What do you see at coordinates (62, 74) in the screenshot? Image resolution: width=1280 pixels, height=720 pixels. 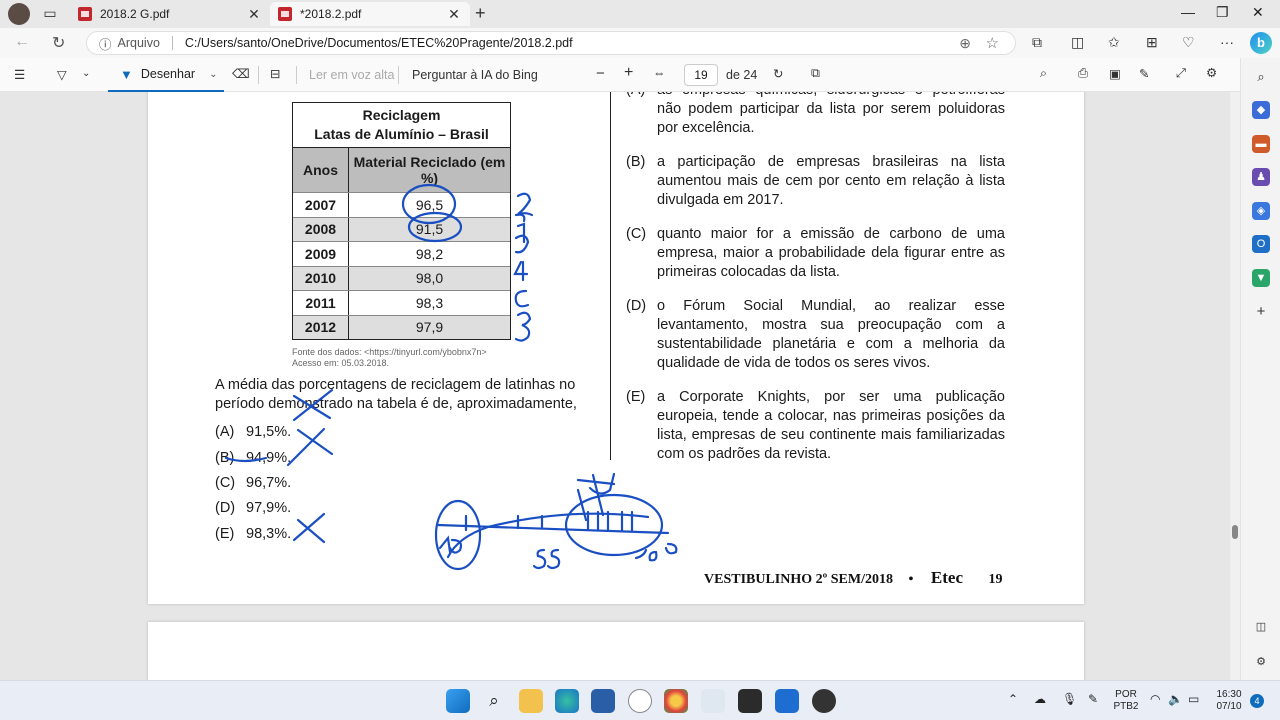 I see `highlight-icon: ▽` at bounding box center [62, 74].